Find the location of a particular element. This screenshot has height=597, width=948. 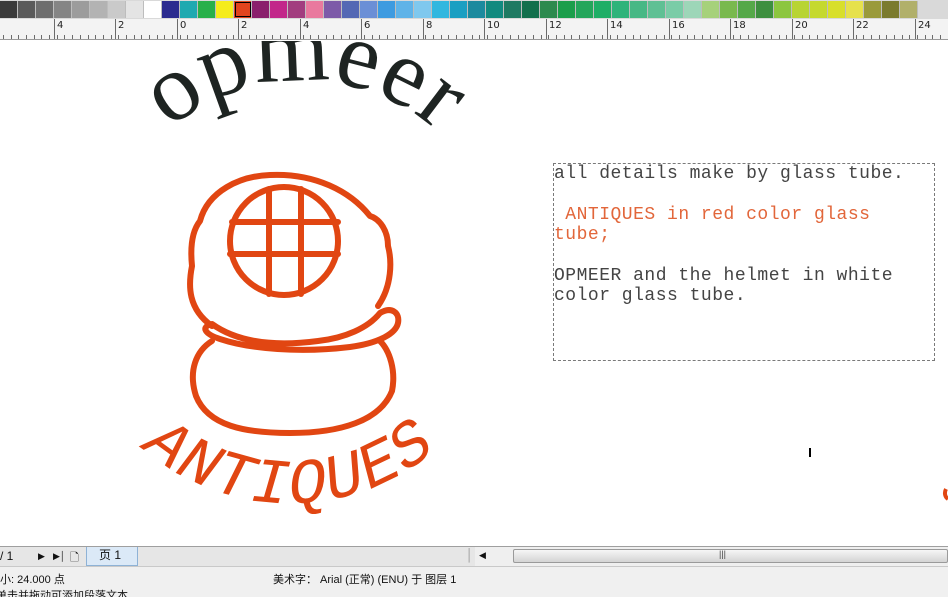

ruler-label: 22 is located at coordinates (862, 25).